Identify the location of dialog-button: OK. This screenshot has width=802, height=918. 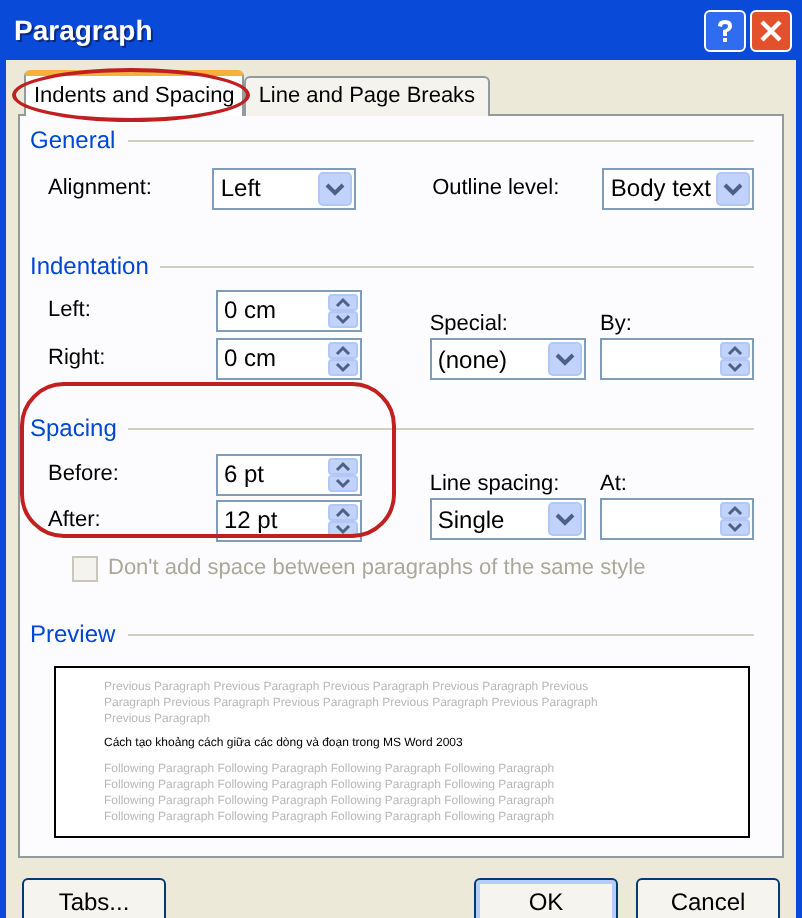
(546, 898).